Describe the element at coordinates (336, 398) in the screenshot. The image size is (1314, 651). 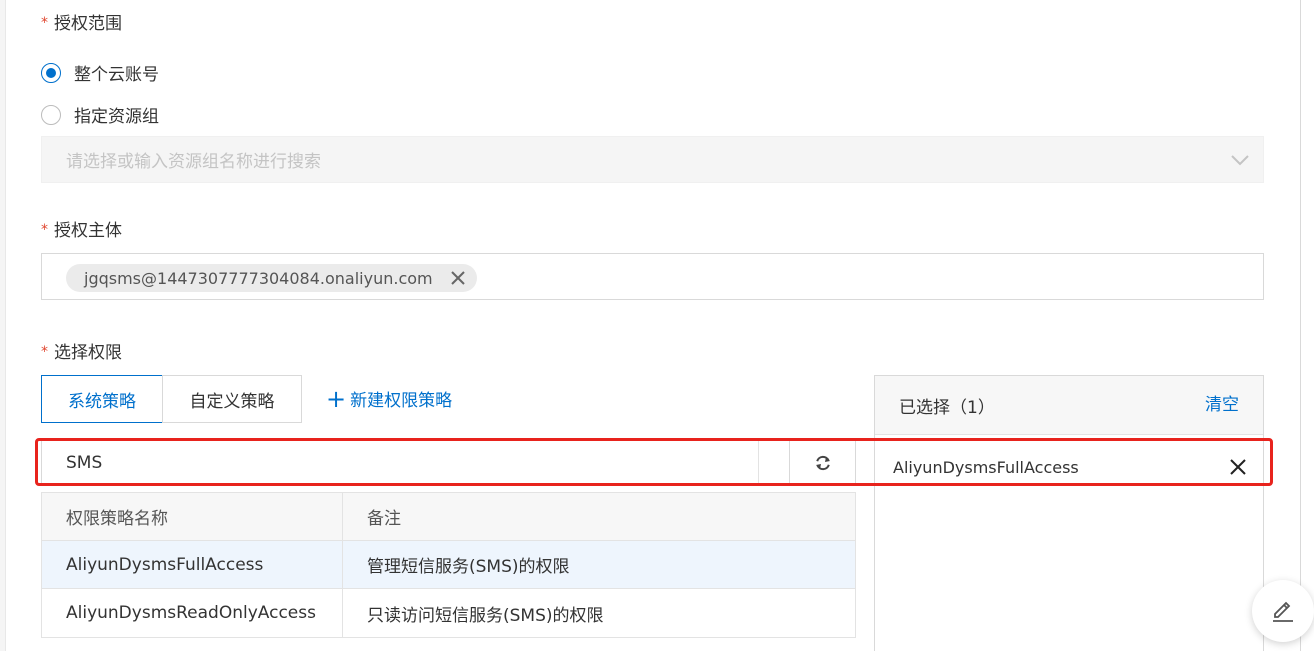
I see `plus-icon: +` at that location.